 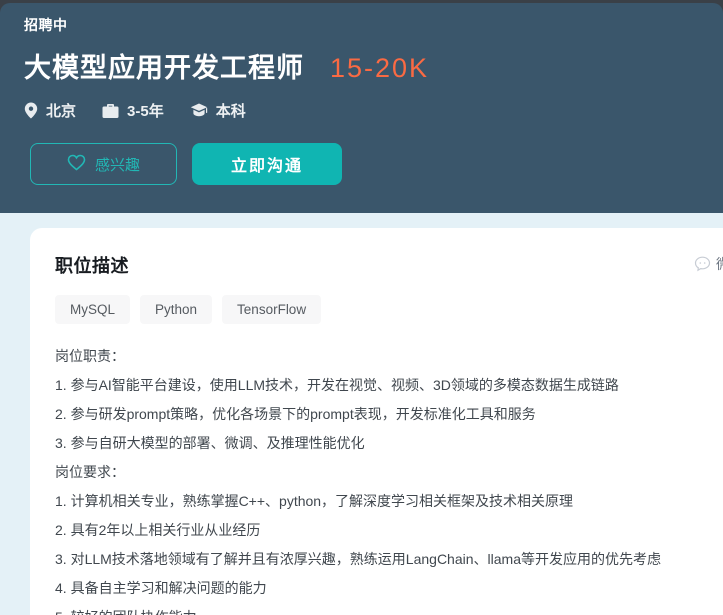 What do you see at coordinates (199, 110) in the screenshot?
I see `graduation-cap-icon` at bounding box center [199, 110].